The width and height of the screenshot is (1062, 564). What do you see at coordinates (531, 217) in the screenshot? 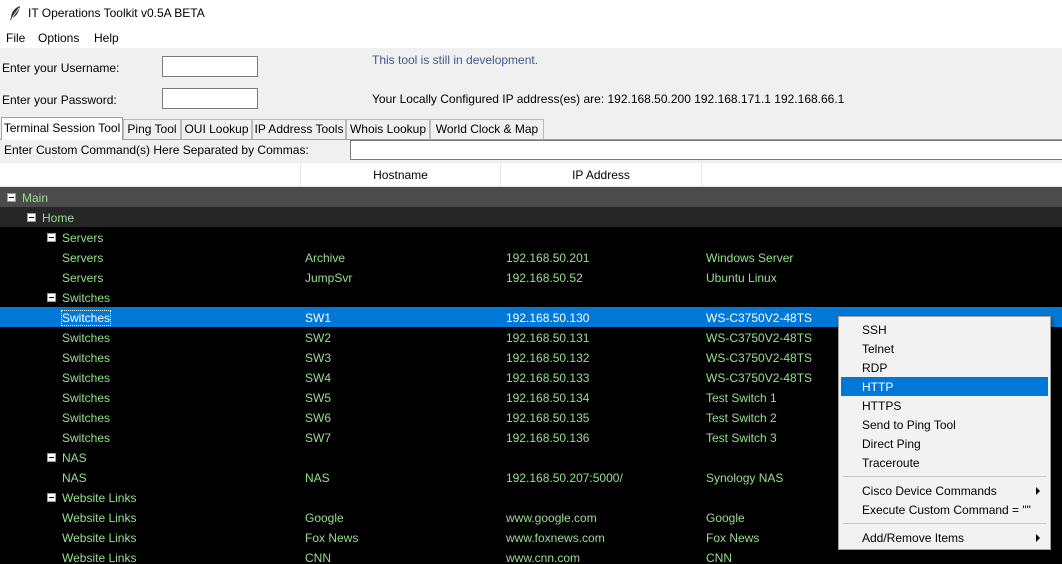
I see `tree-group-row: Home` at bounding box center [531, 217].